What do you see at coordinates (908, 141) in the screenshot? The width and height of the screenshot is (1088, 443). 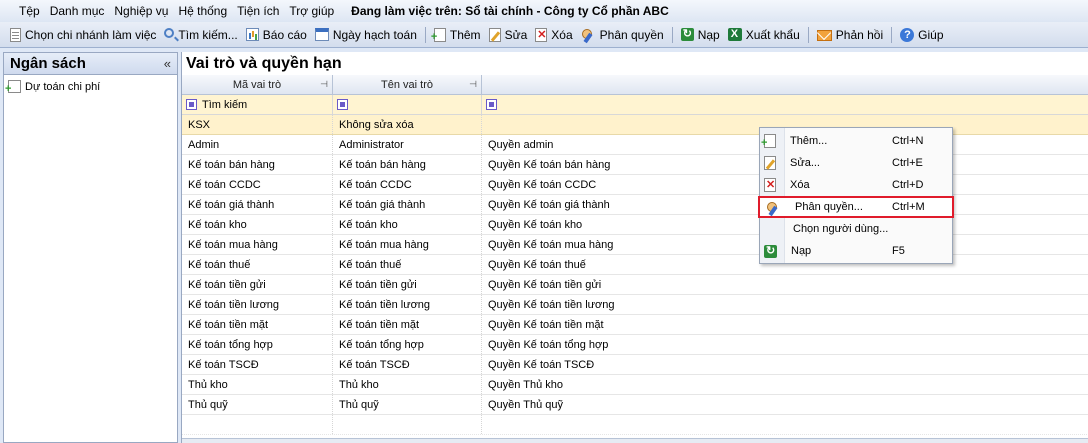 I see `context-item-shortcut: Ctrl+N` at bounding box center [908, 141].